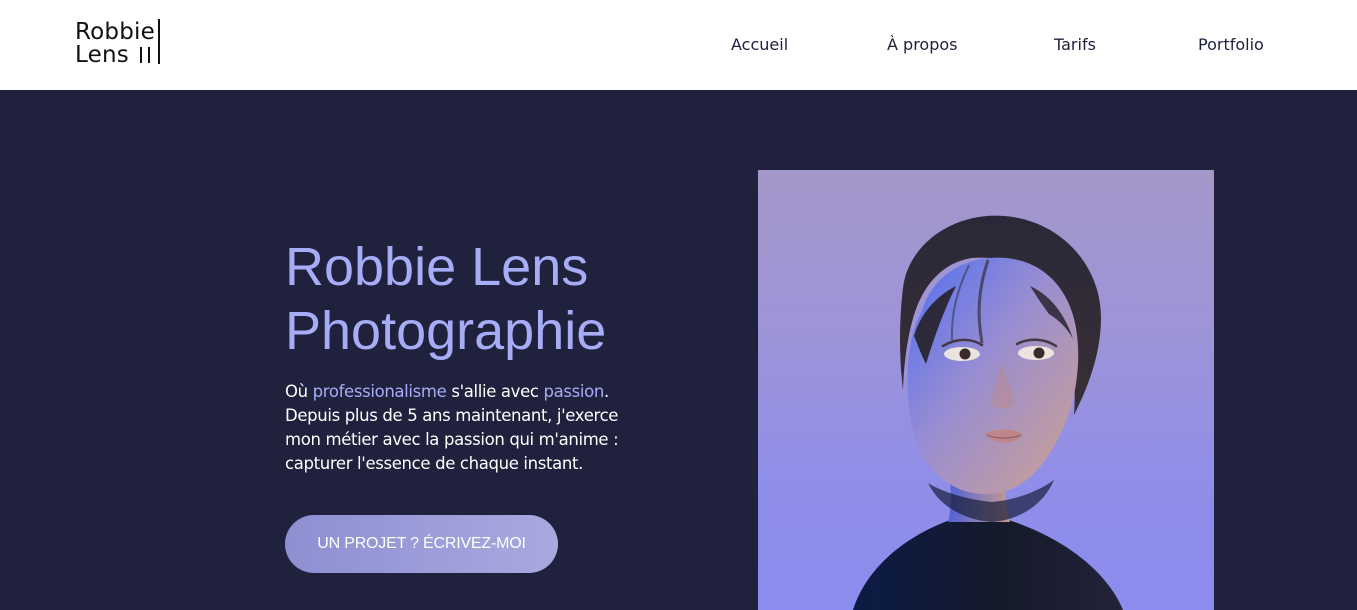  Describe the element at coordinates (299, 391) in the screenshot. I see `hero-intro-prefix: Où` at that location.